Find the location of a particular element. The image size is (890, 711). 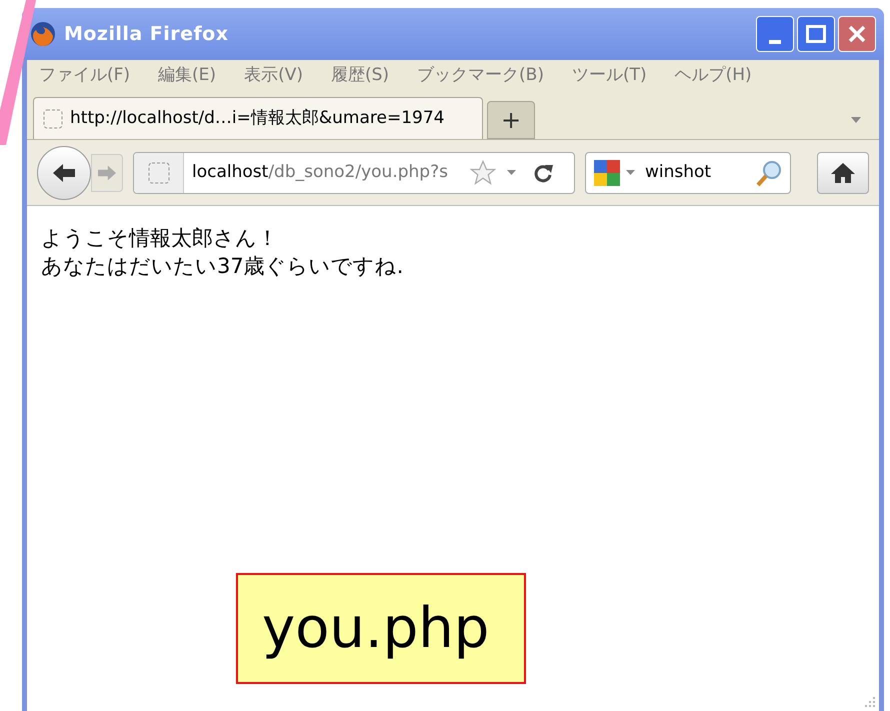

search-bar: winshot is located at coordinates (688, 173).